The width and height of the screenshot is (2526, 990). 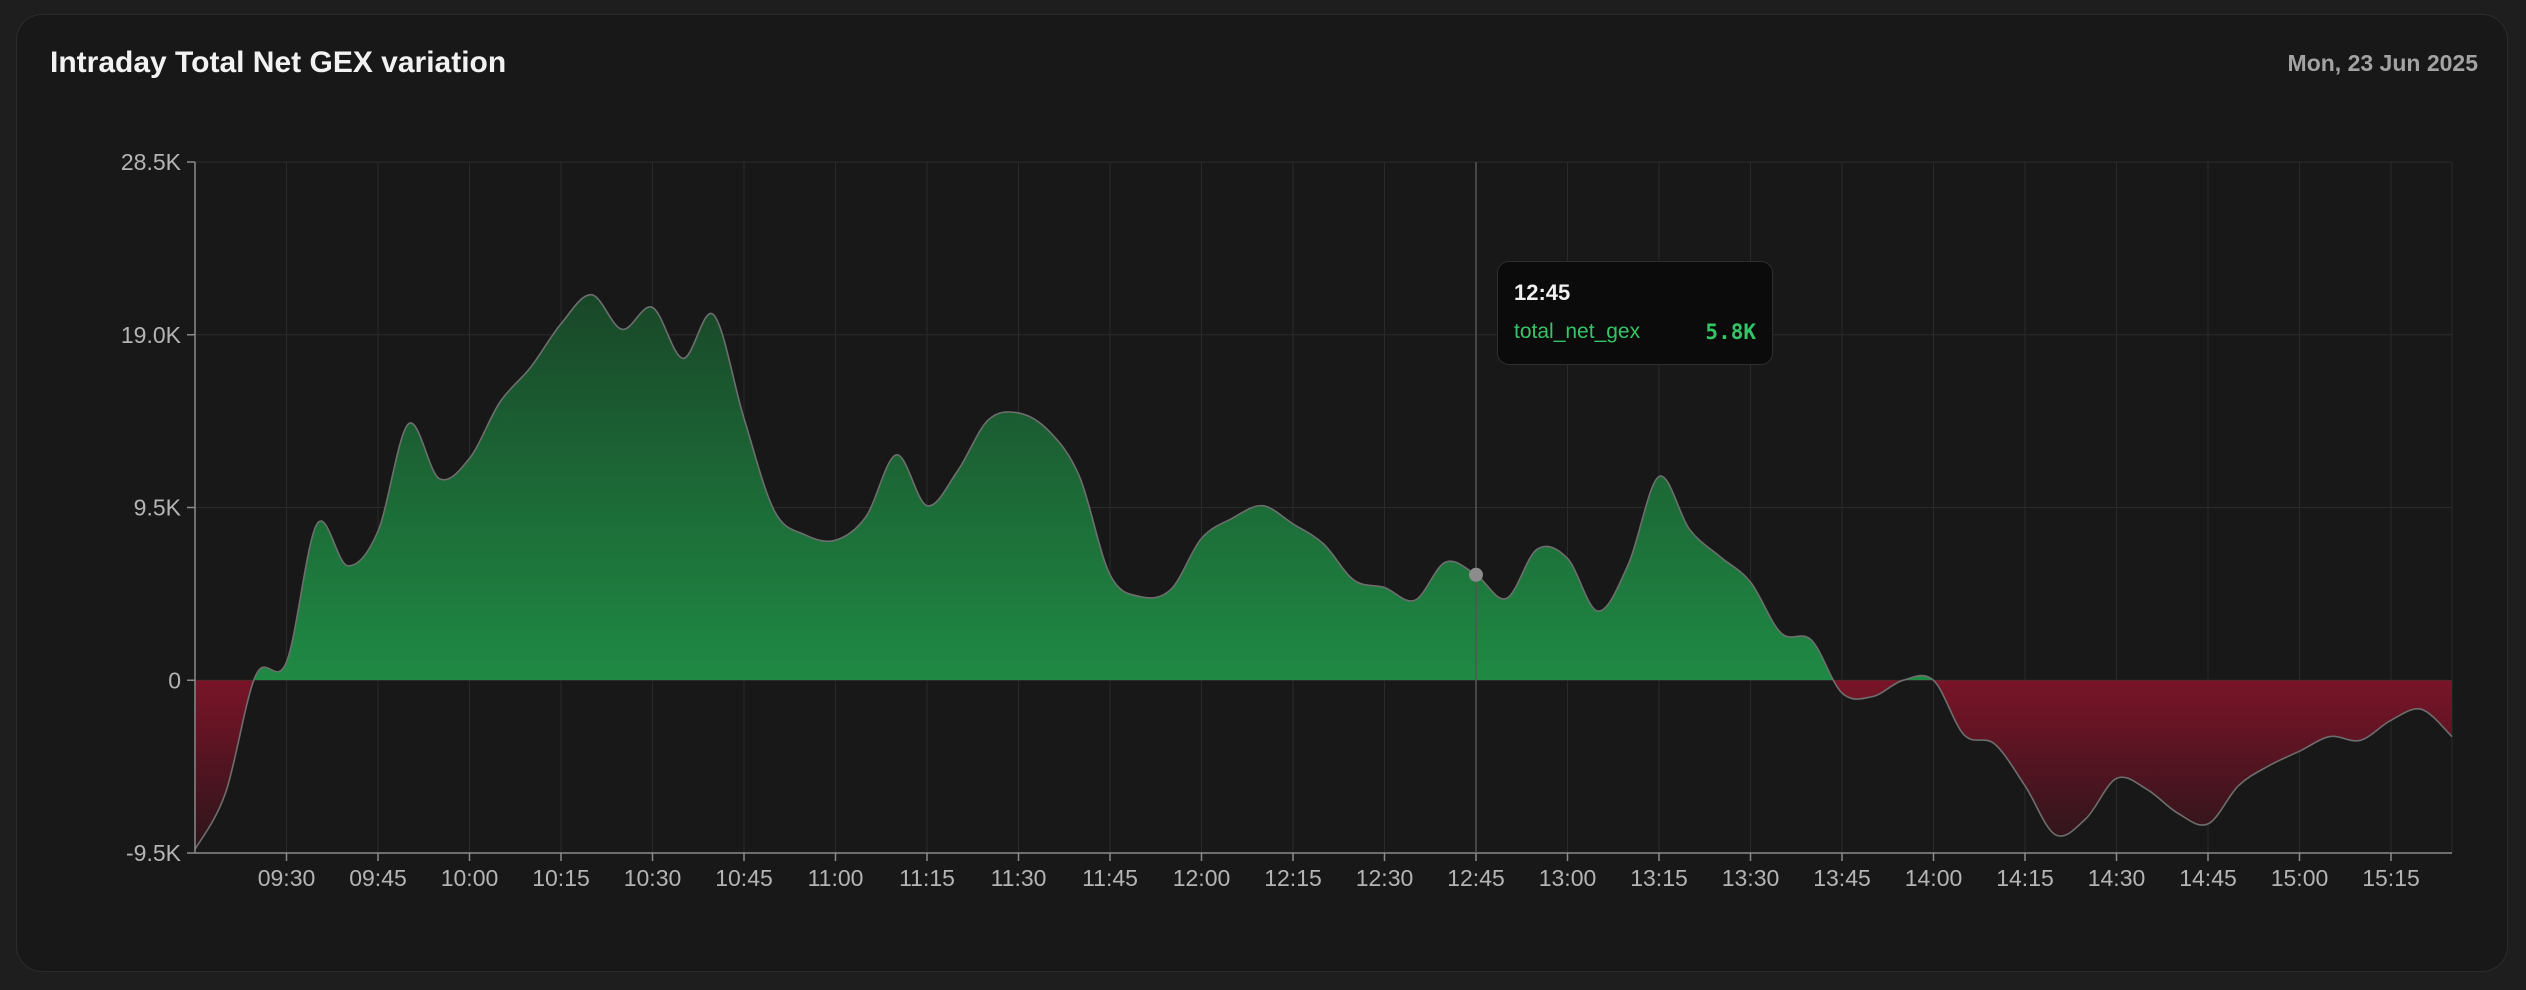 What do you see at coordinates (1751, 878) in the screenshot?
I see `x-tick-label: 13:30` at bounding box center [1751, 878].